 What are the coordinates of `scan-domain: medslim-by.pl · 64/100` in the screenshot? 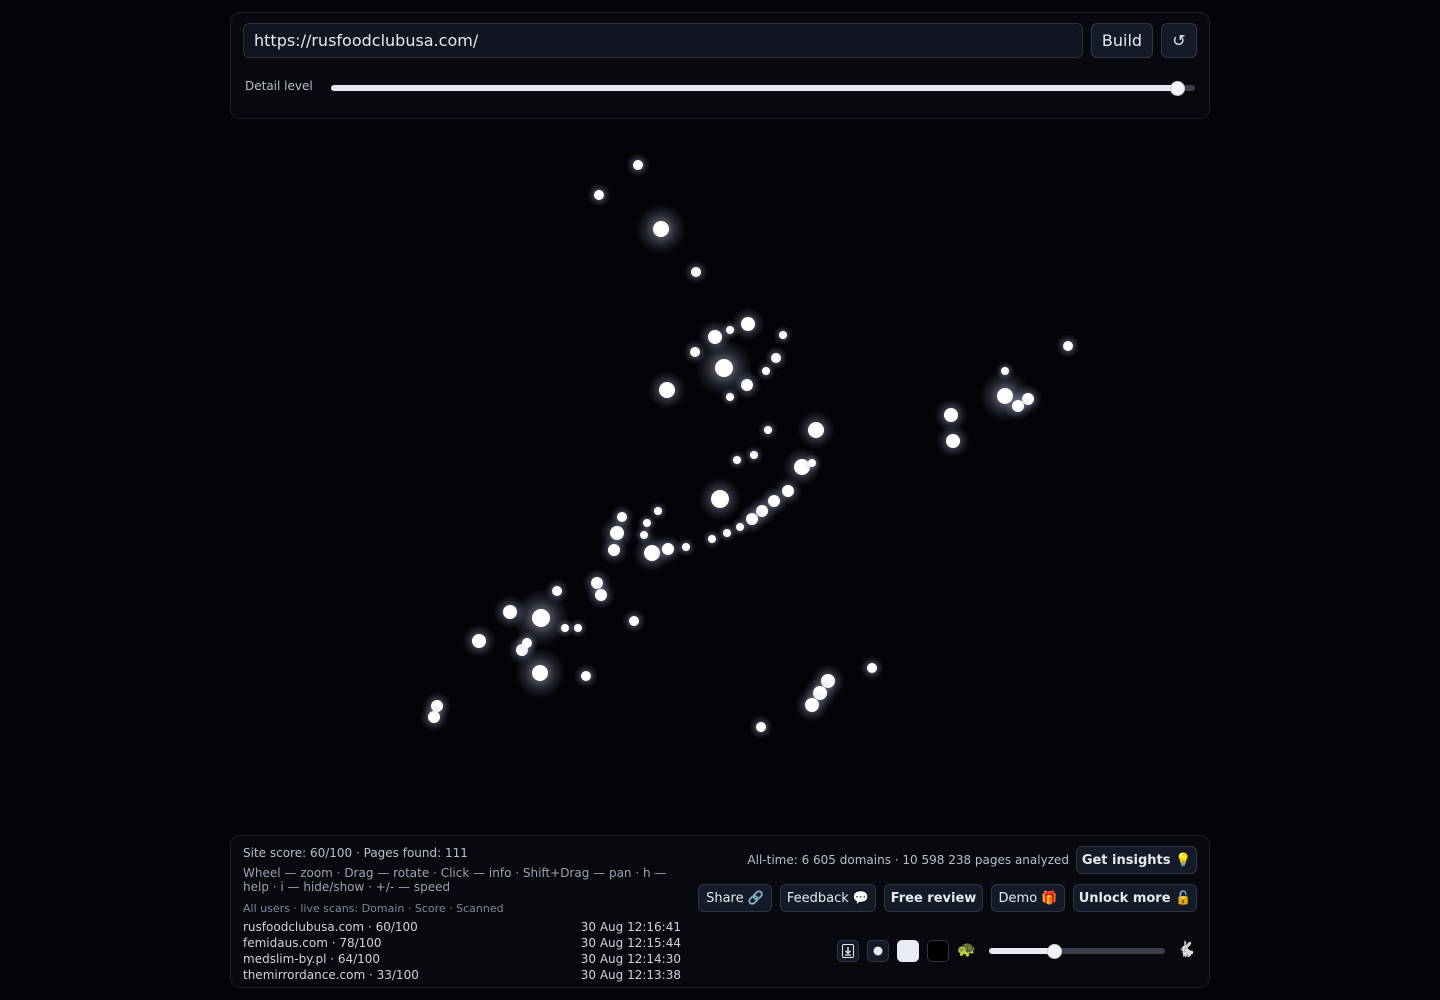 It's located at (312, 959).